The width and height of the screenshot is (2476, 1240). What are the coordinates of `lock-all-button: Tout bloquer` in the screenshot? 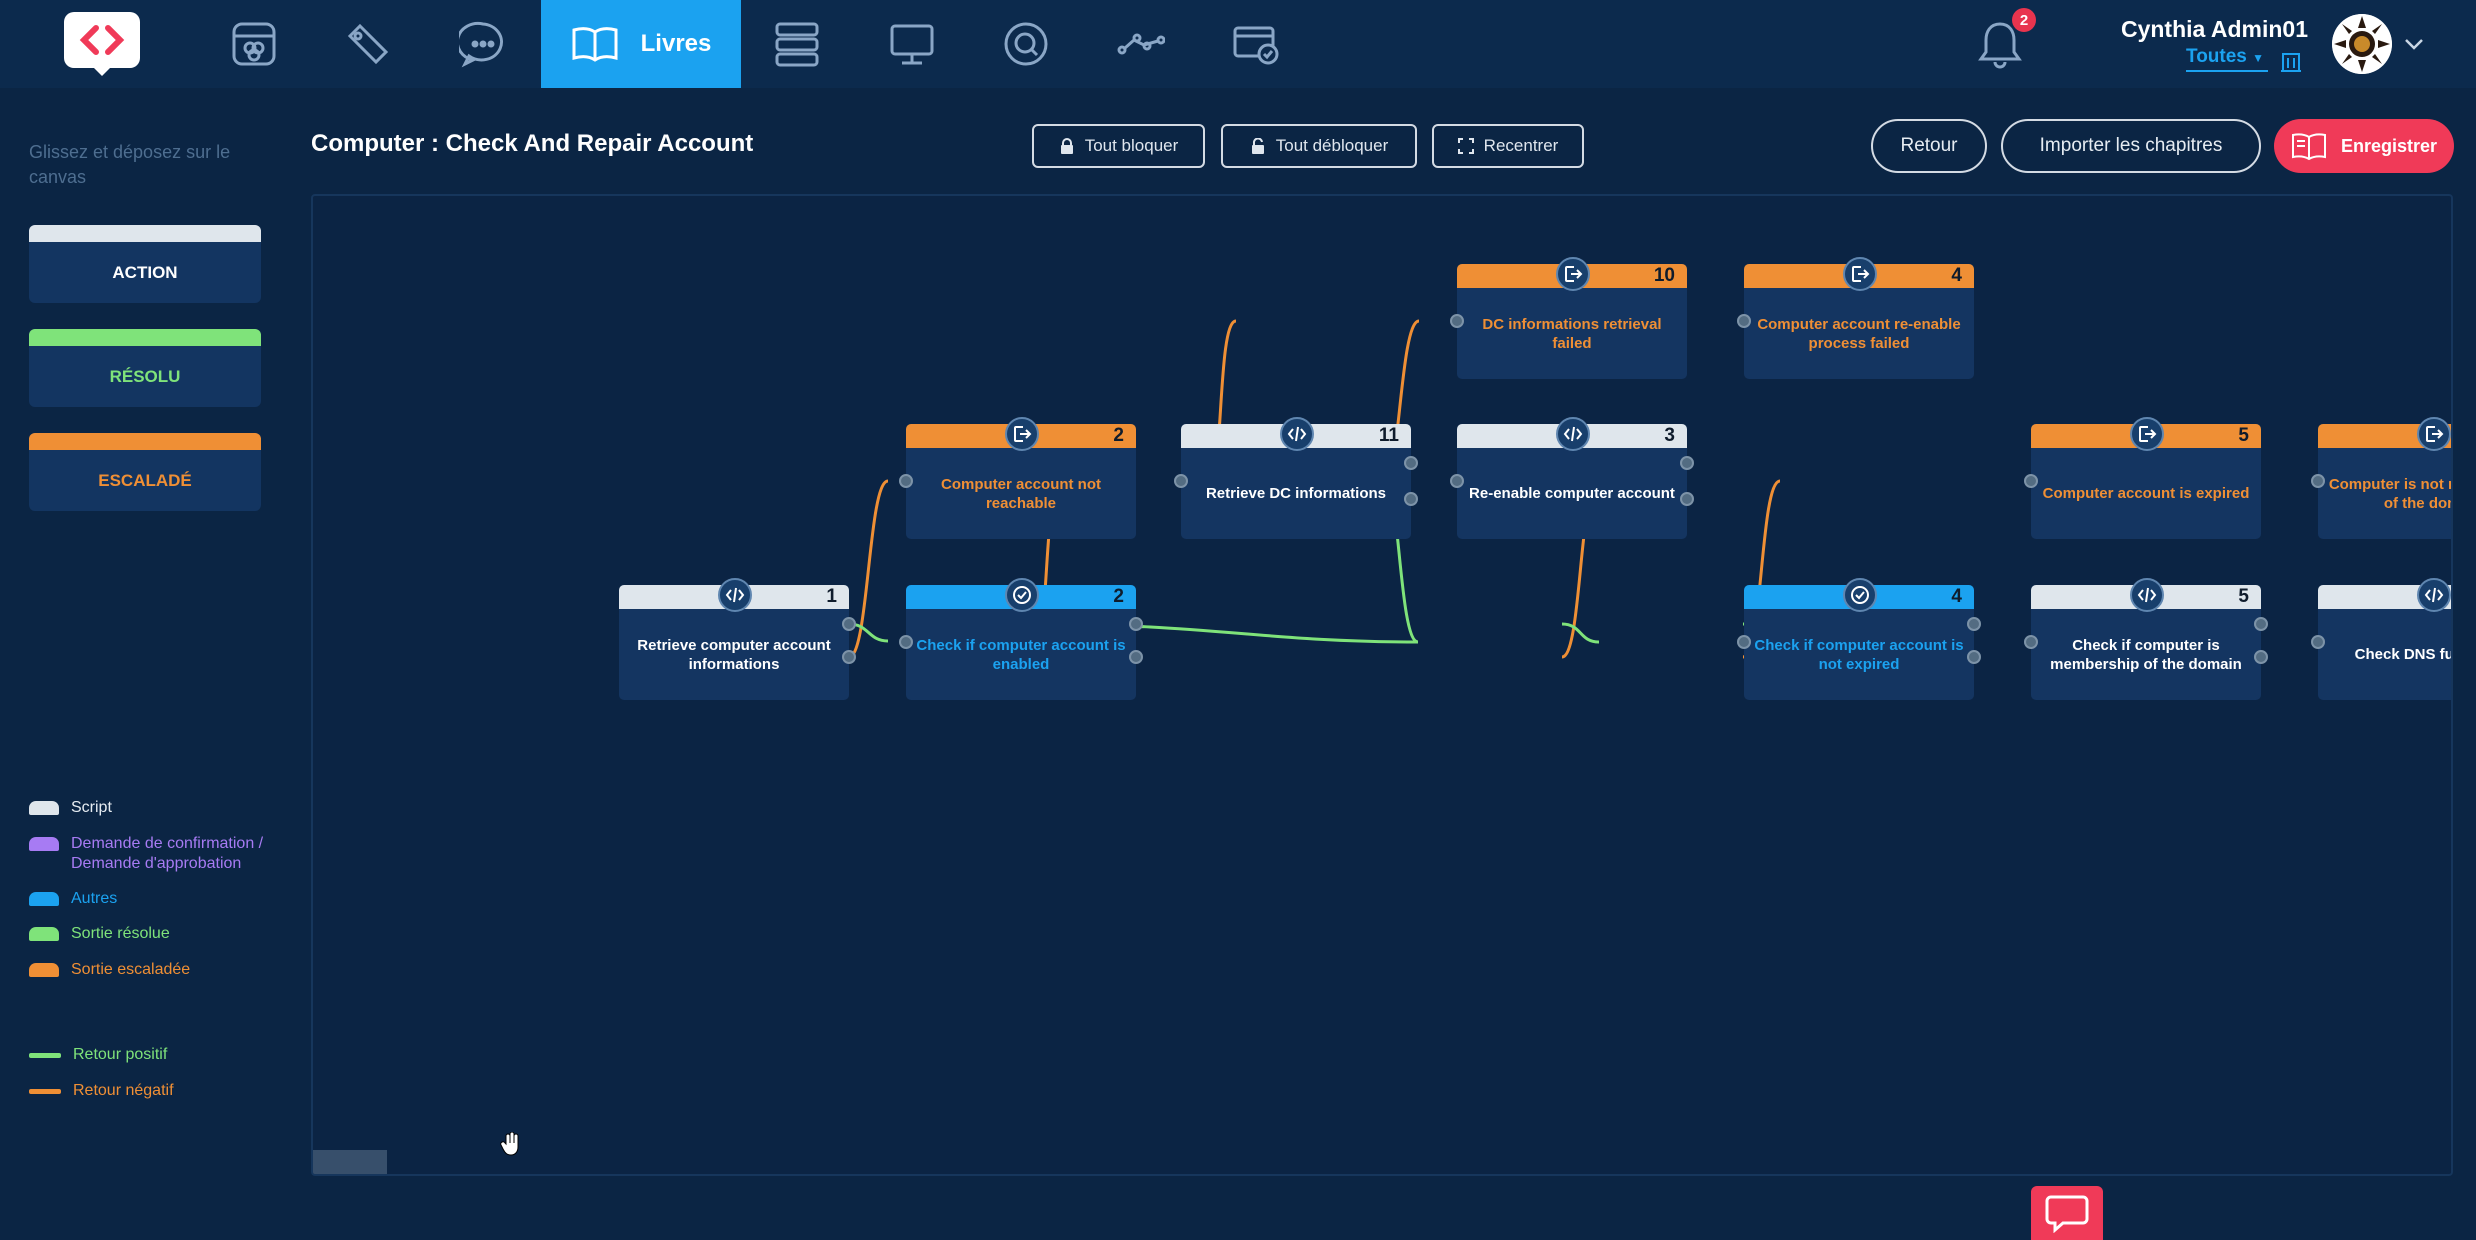 It's located at (1118, 146).